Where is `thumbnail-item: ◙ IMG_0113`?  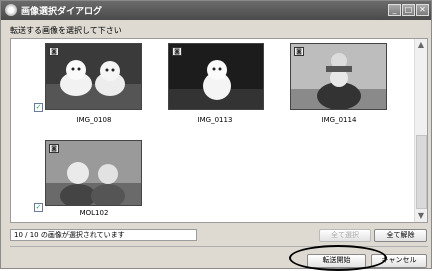
thumbnail-item: ◙ IMG_0113 is located at coordinates (215, 84).